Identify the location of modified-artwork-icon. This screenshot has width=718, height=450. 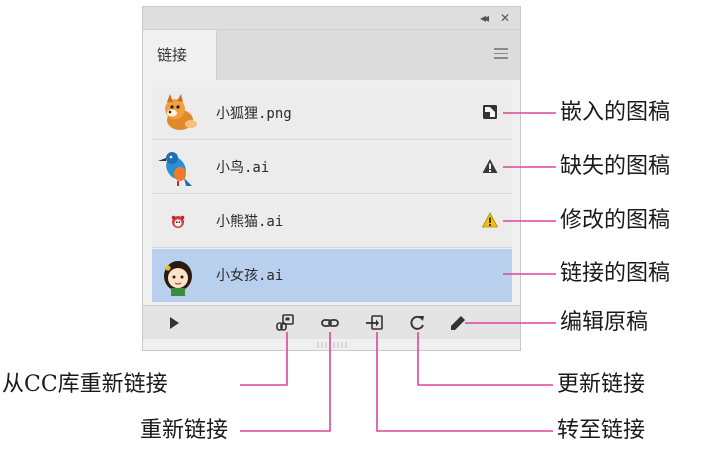
(490, 220).